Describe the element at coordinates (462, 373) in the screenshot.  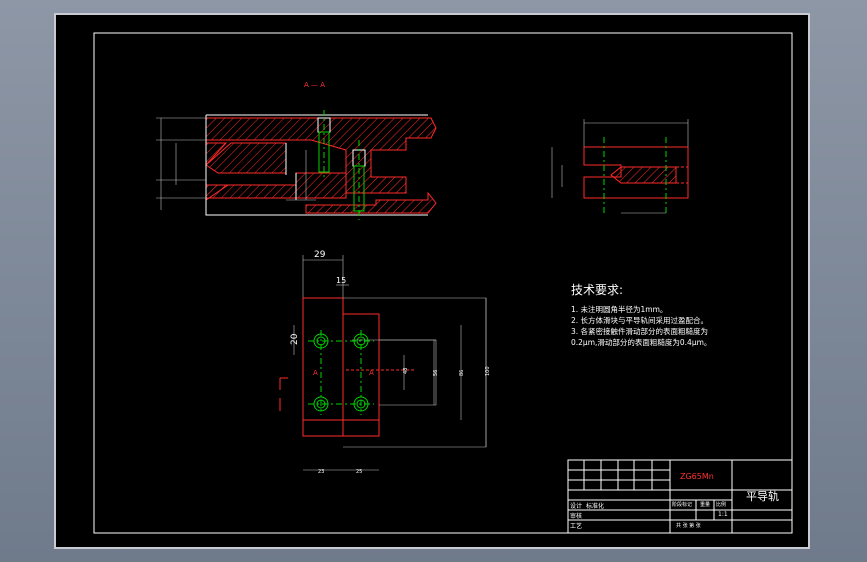
I see `dim-height-mid: 86` at that location.